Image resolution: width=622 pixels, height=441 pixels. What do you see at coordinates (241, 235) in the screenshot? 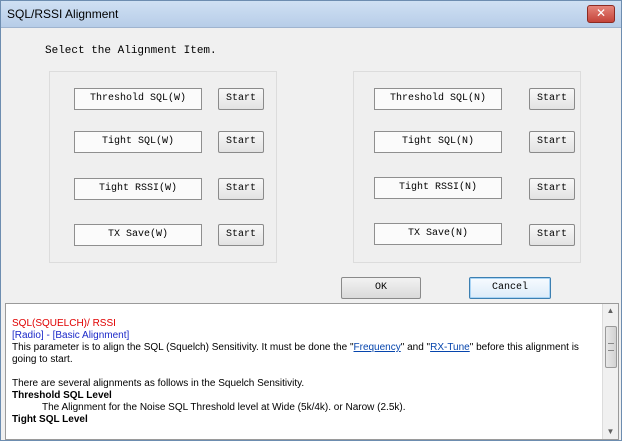
I see `start-tx-save-w-button: Start` at bounding box center [241, 235].